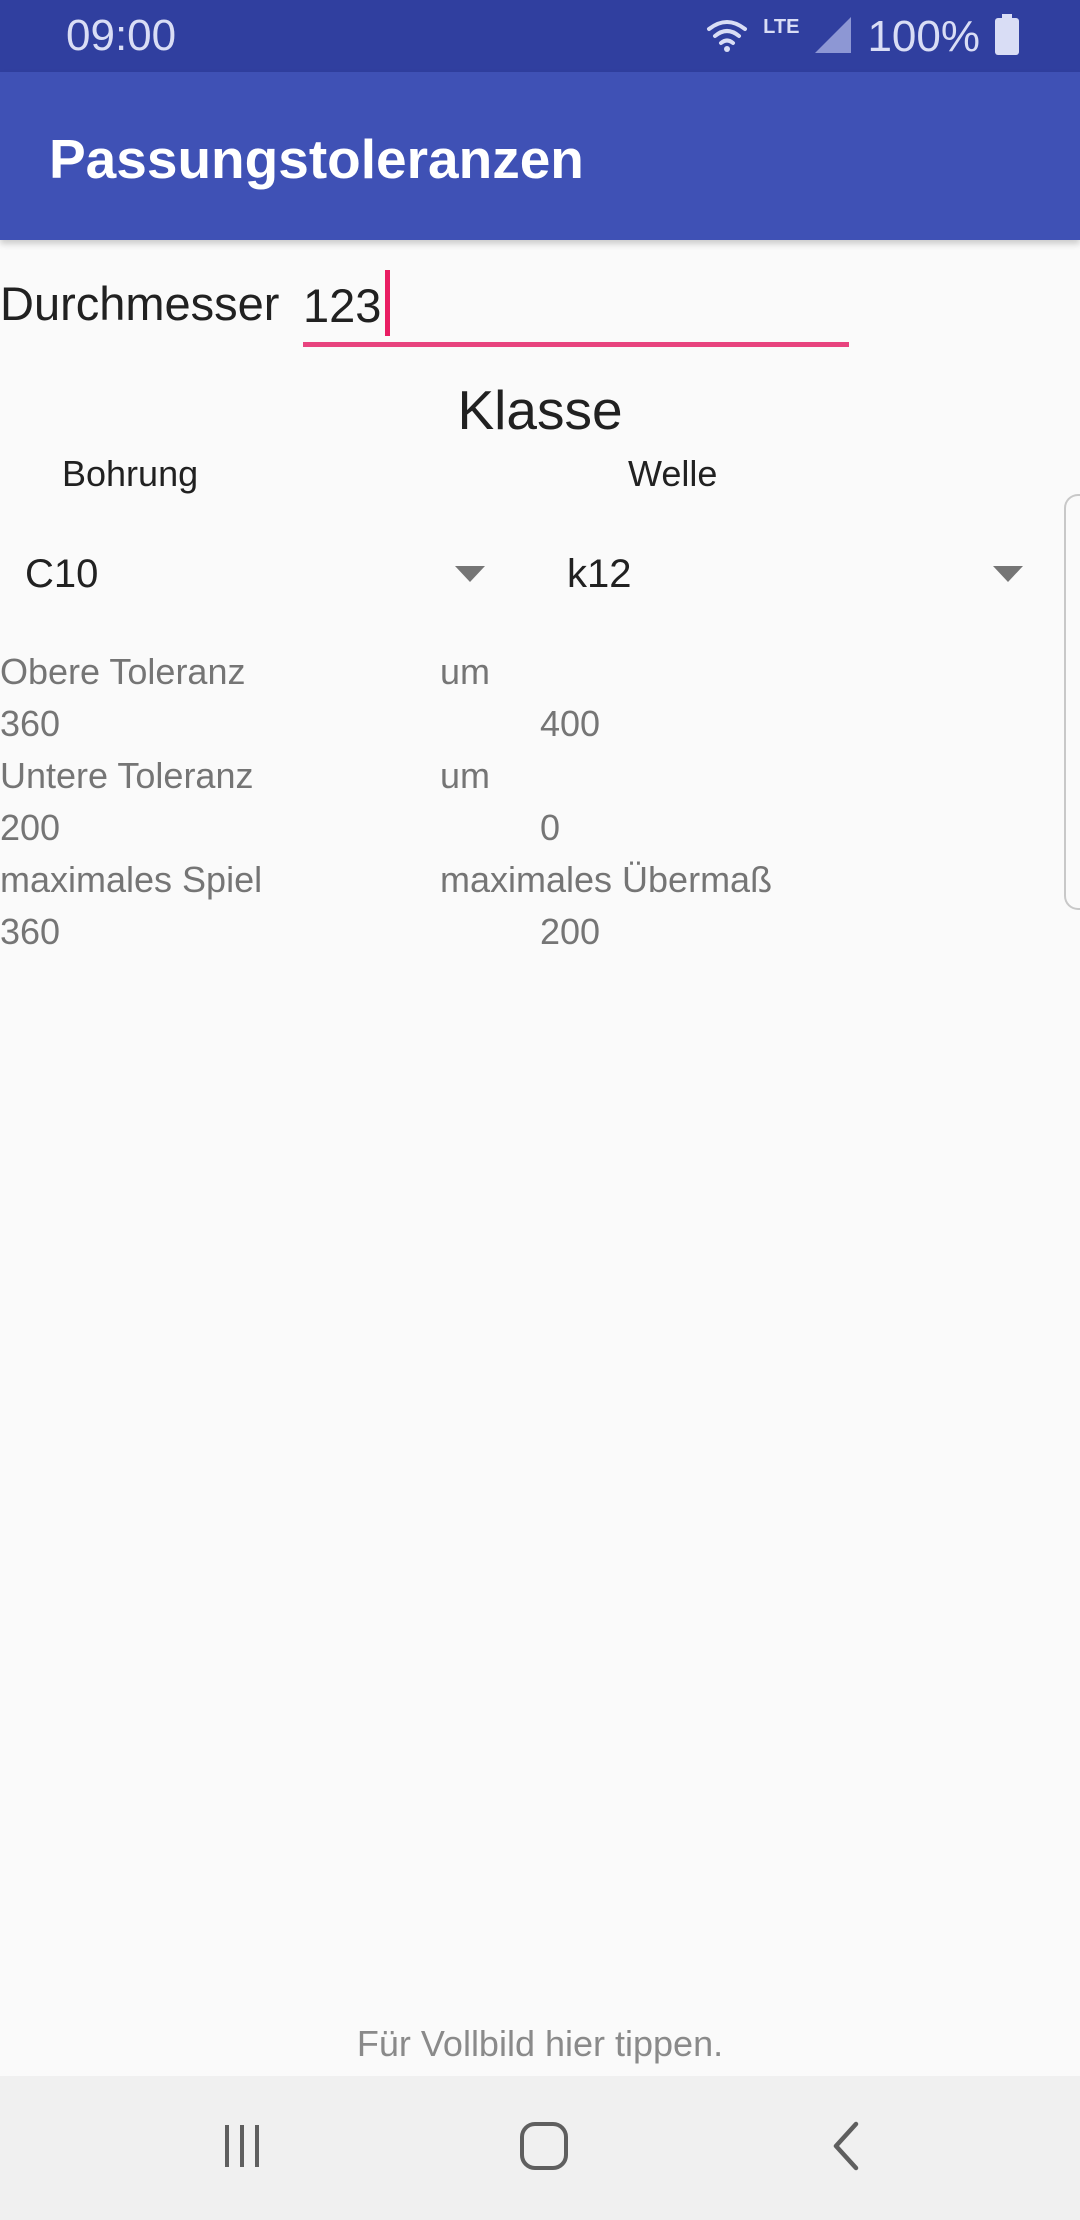 Image resolution: width=1080 pixels, height=2220 pixels. Describe the element at coordinates (130, 473) in the screenshot. I see `bohrung-label: Bohrung` at that location.